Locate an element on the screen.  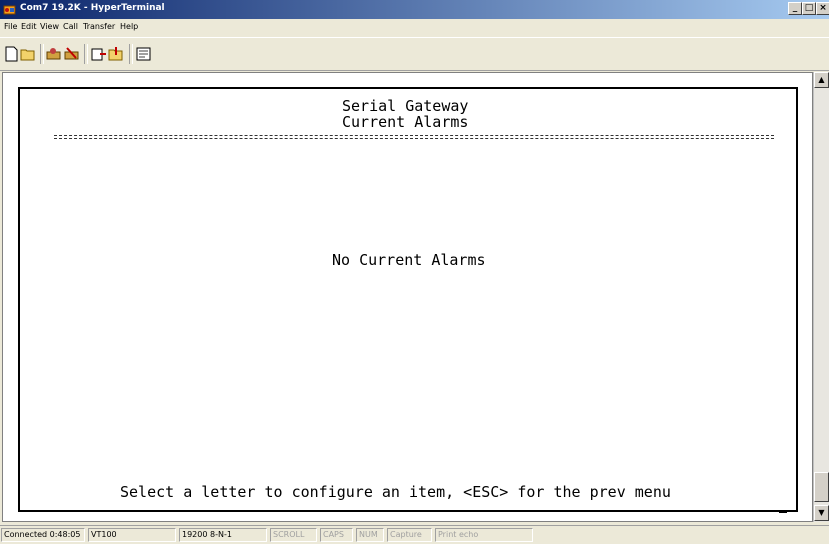
menu-transfer: Transfer is located at coordinates (99, 26).